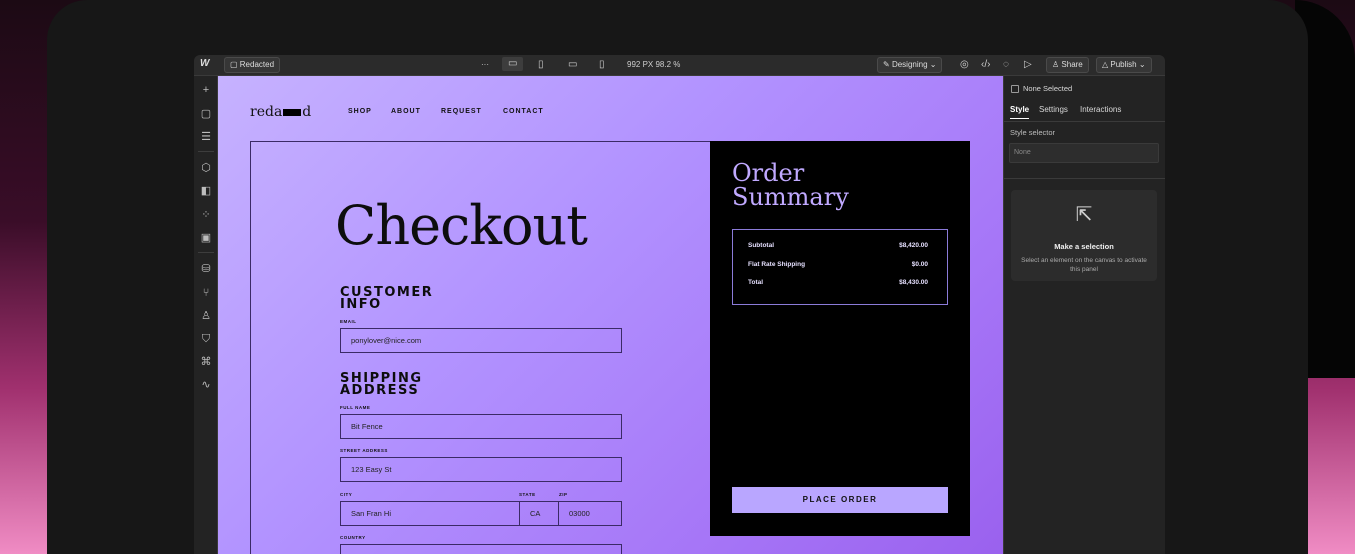 The image size is (1355, 554). Describe the element at coordinates (206, 137) in the screenshot. I see `navigator-icon: ☰` at that location.